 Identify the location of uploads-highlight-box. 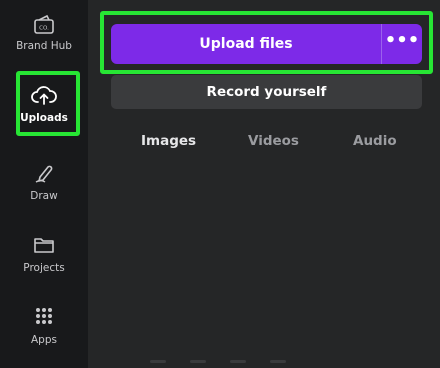
(48, 103).